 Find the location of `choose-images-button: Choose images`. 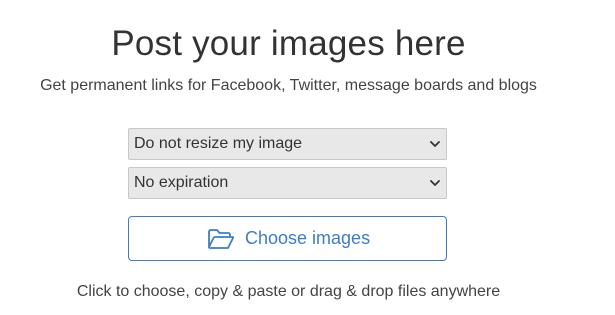

choose-images-button: Choose images is located at coordinates (287, 238).